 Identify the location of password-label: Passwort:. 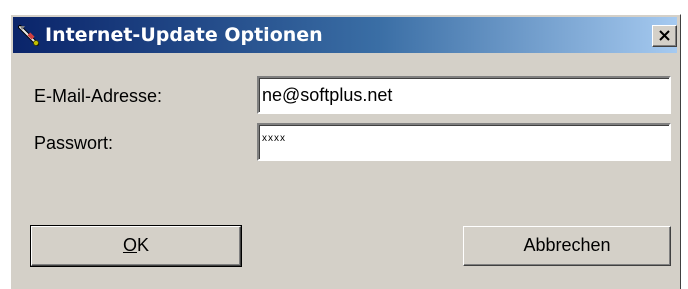
(74, 143).